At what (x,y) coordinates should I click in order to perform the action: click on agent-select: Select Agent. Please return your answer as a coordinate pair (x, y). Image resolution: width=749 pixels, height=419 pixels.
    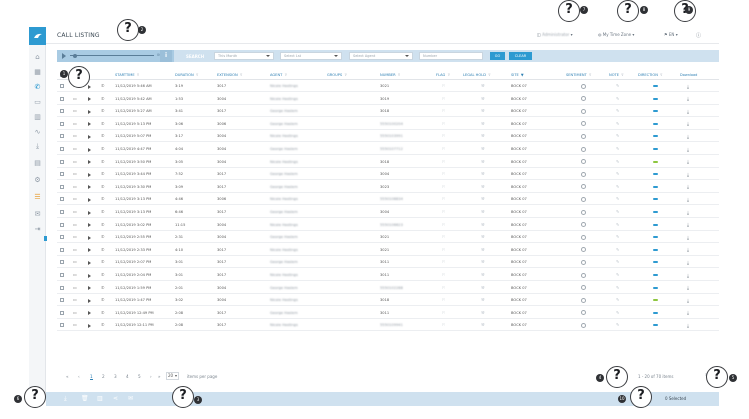
    Looking at the image, I should click on (381, 56).